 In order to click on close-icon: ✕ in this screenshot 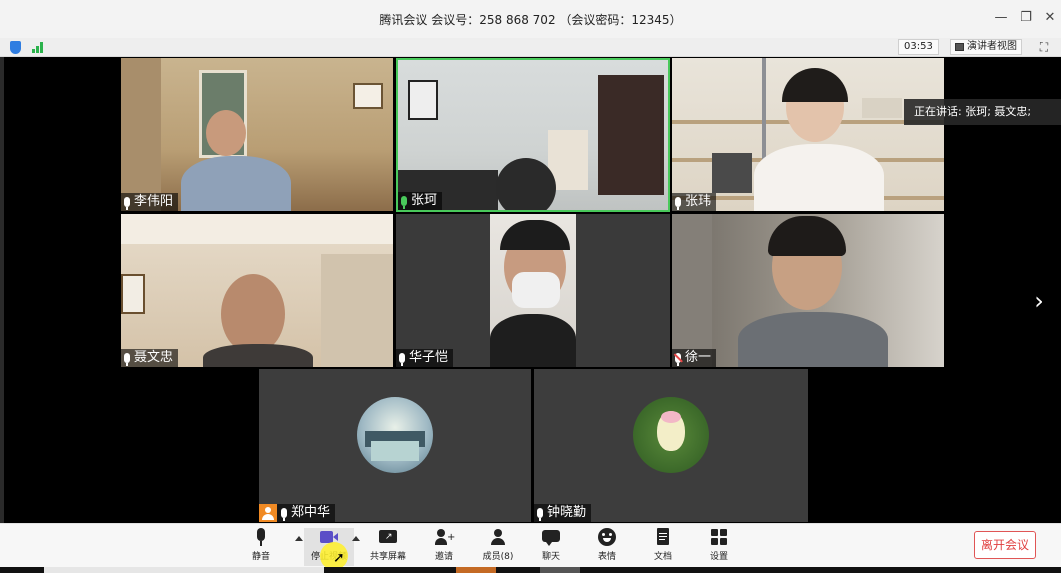, I will do `click(1050, 18)`.